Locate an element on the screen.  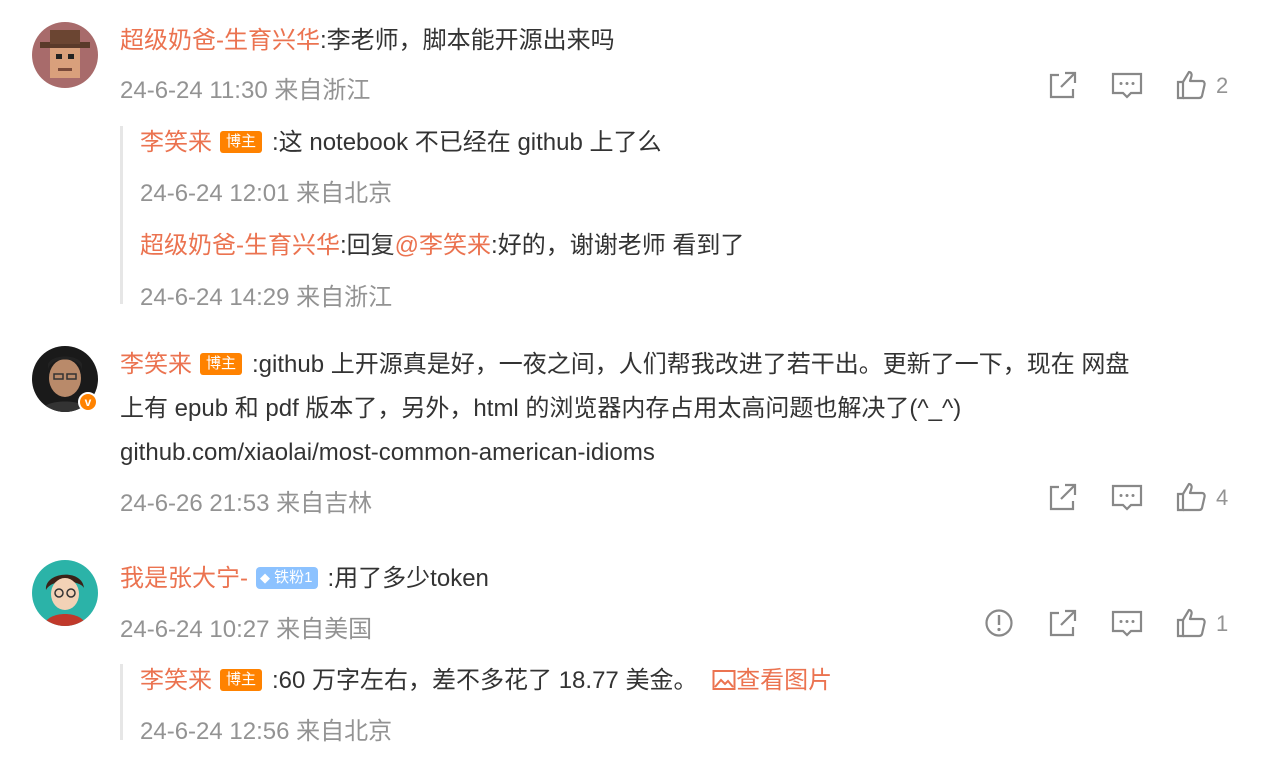
fan-badge: ◆ 铁粉1 is located at coordinates (287, 578).